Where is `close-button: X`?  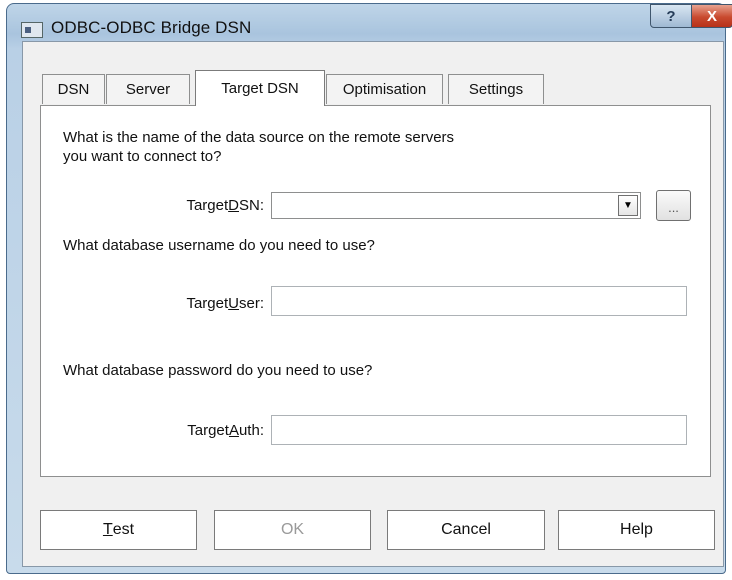 close-button: X is located at coordinates (711, 16).